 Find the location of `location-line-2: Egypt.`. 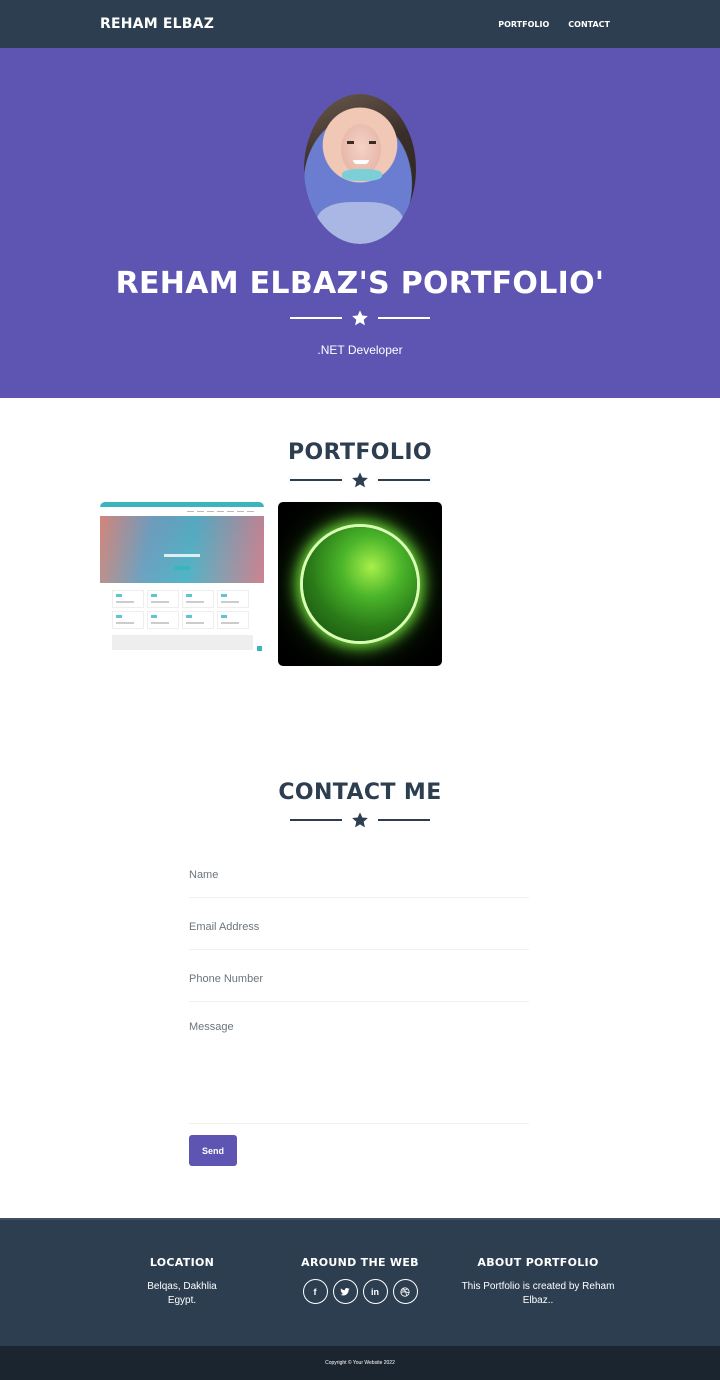

location-line-2: Egypt. is located at coordinates (182, 1300).